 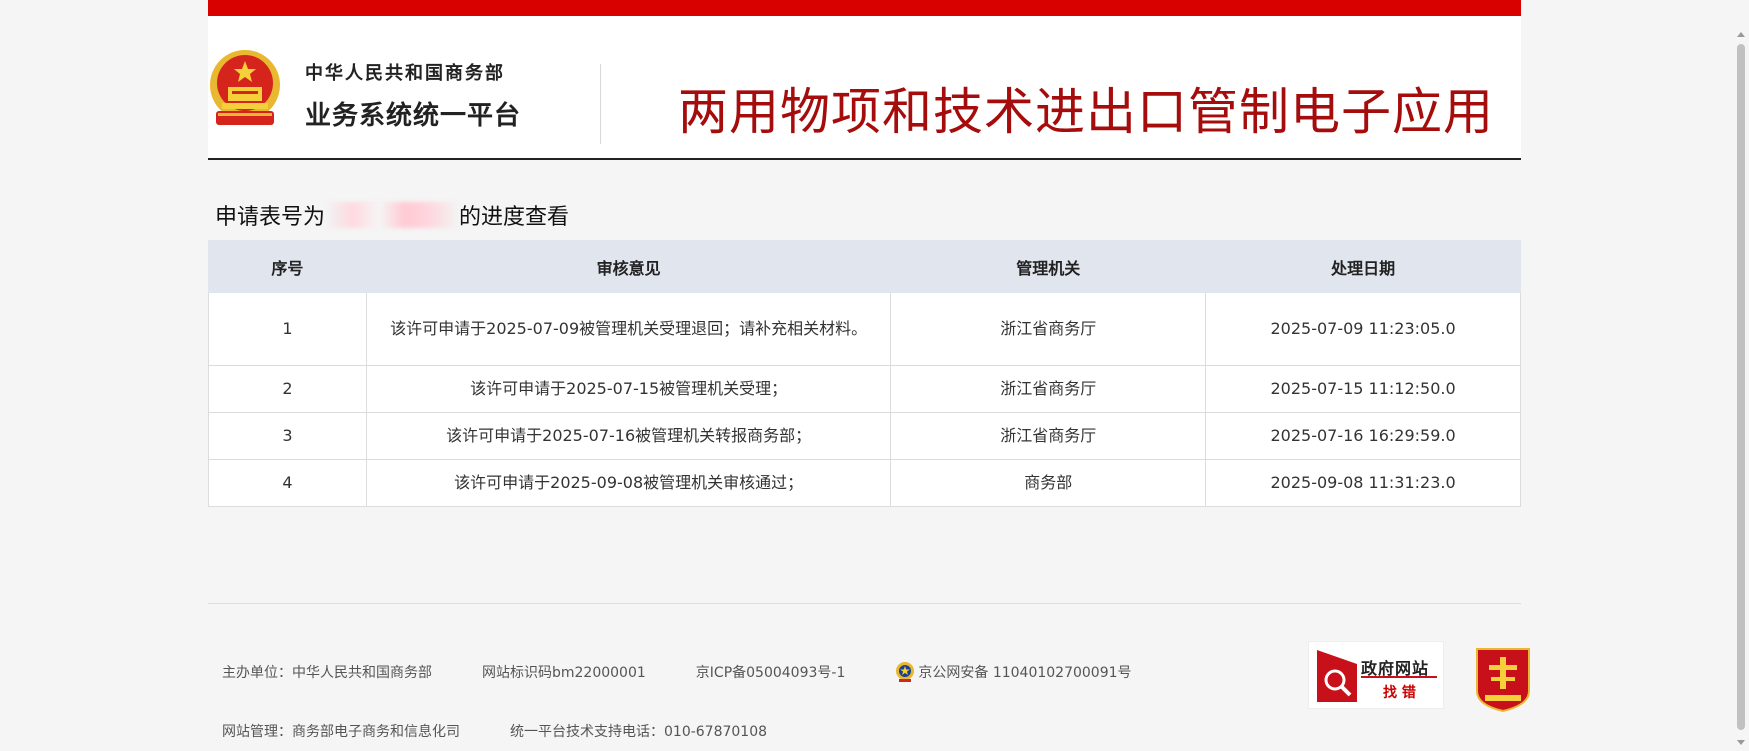 What do you see at coordinates (1741, 34) in the screenshot?
I see `scroll-up-arrow-icon` at bounding box center [1741, 34].